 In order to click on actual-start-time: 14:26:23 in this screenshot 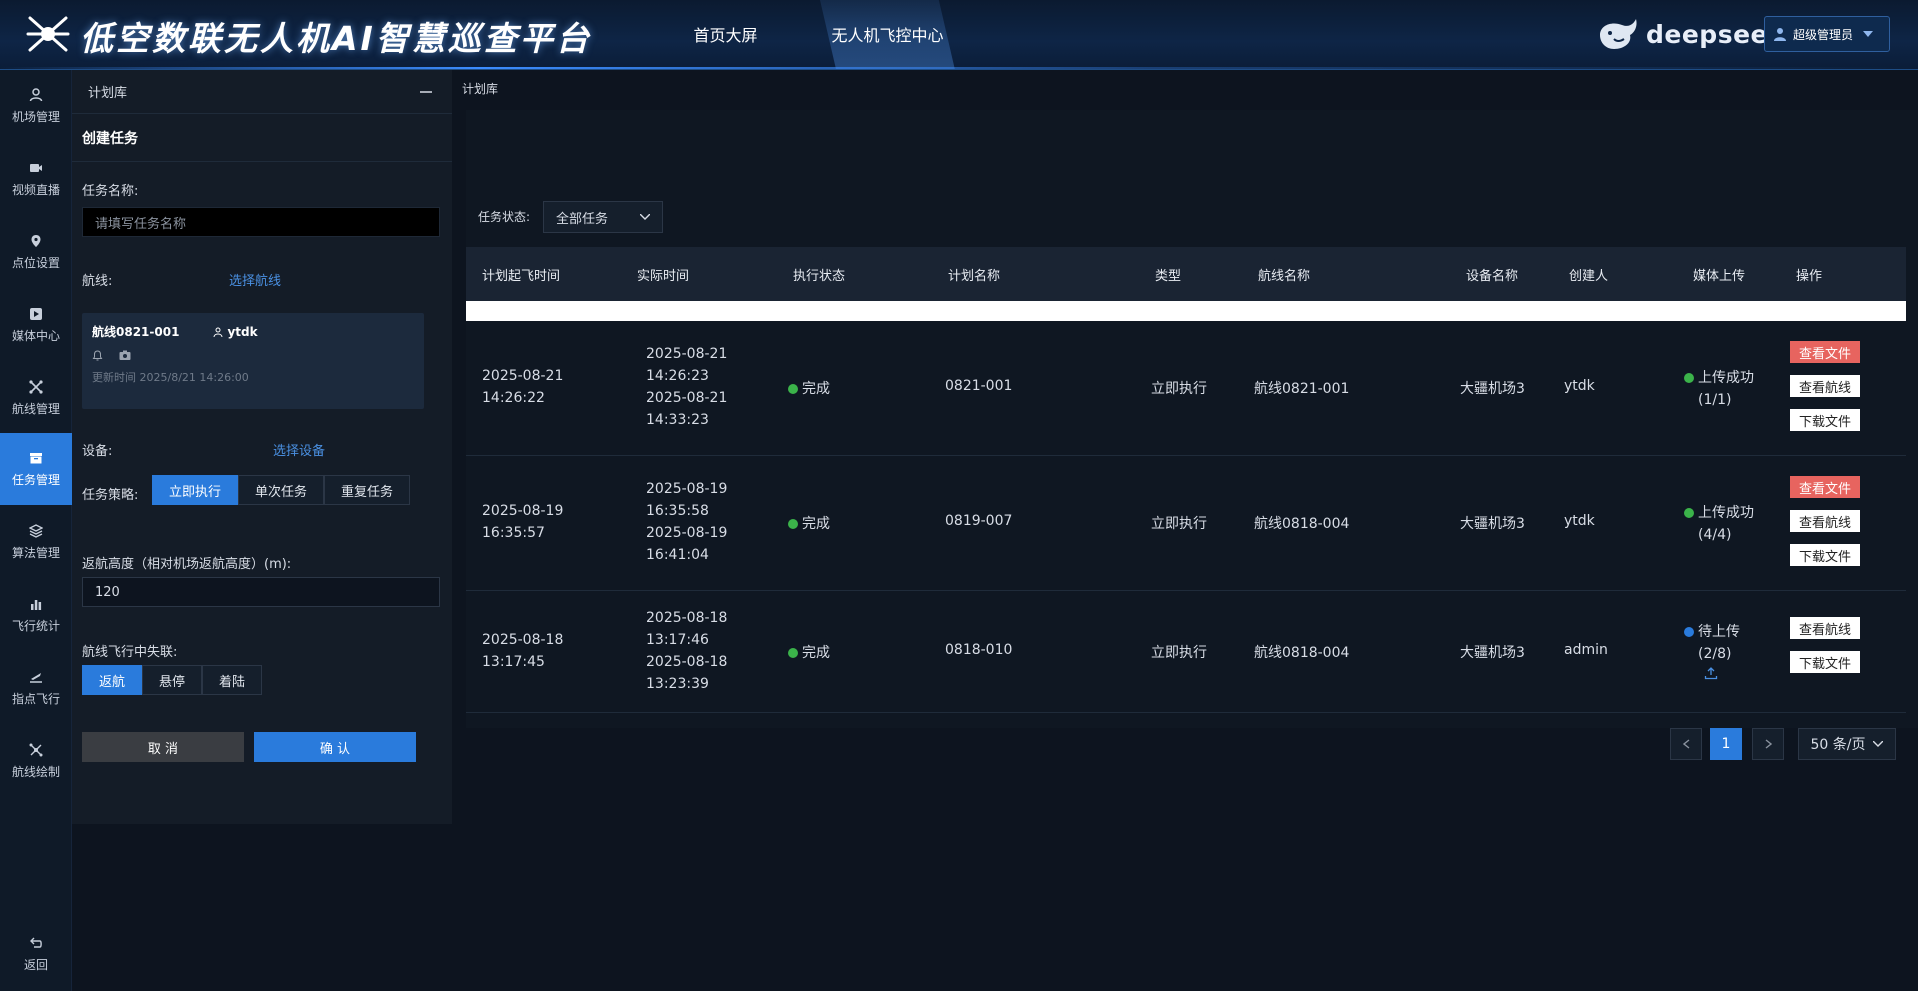, I will do `click(677, 376)`.